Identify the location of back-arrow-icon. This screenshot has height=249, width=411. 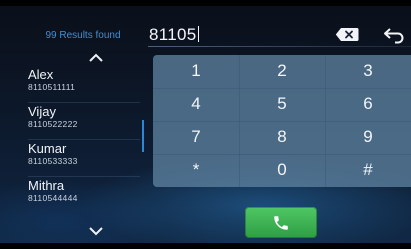
(394, 35).